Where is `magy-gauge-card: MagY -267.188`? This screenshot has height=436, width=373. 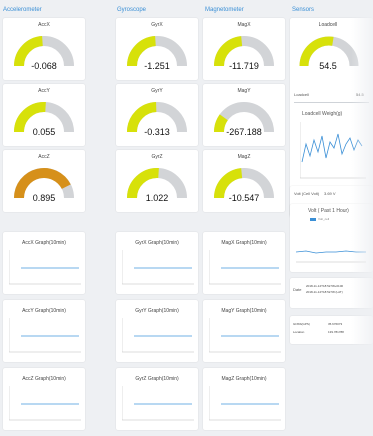 magy-gauge-card: MagY -267.188 is located at coordinates (244, 115).